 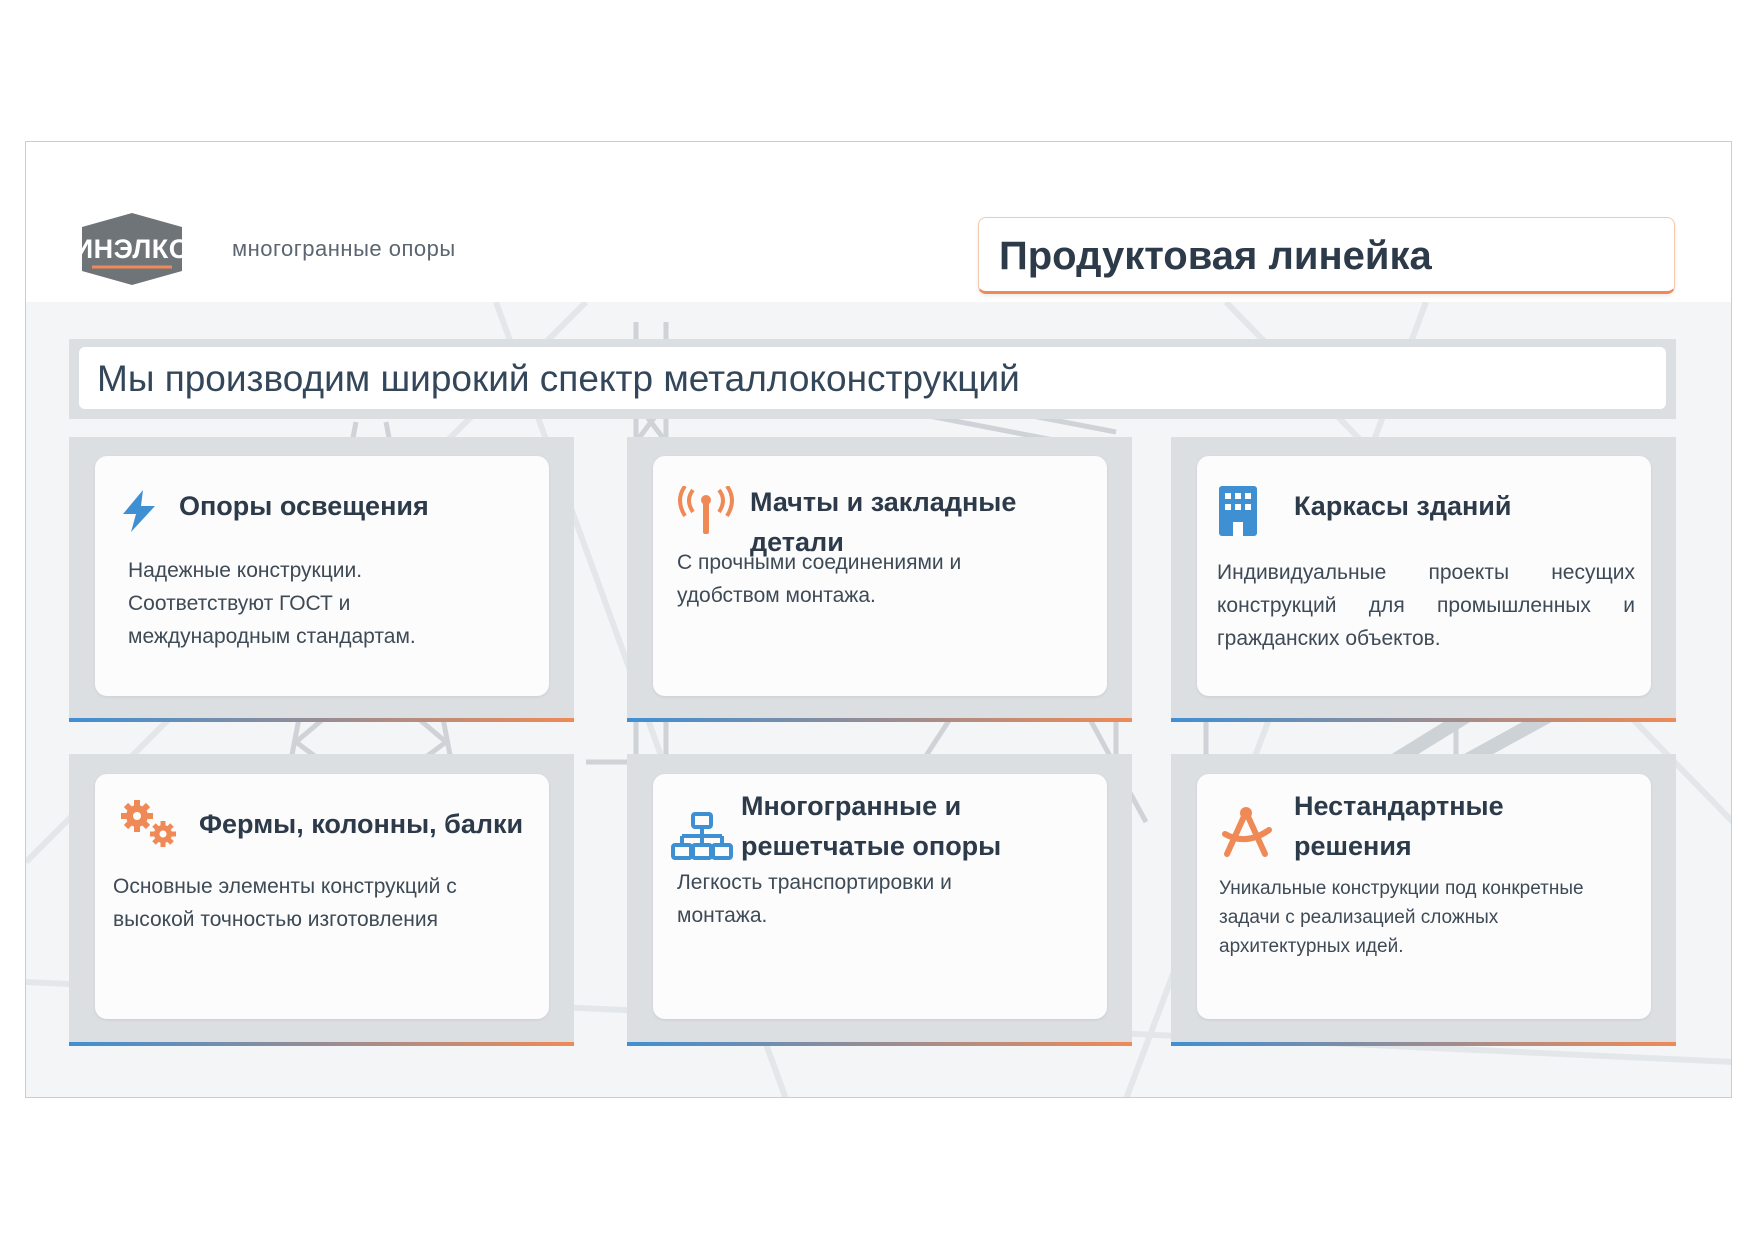 I want to click on card-title: Многогранные и решетчатые опоры, so click(x=871, y=826).